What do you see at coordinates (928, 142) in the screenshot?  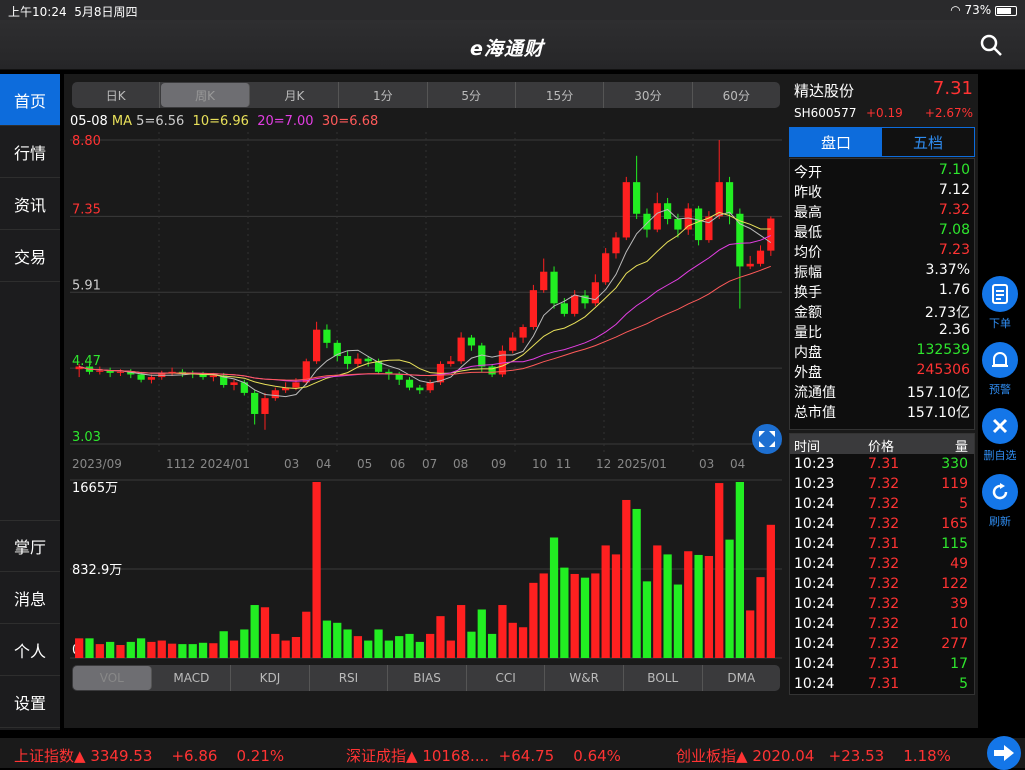 I see `tab-five-levels: 五档` at bounding box center [928, 142].